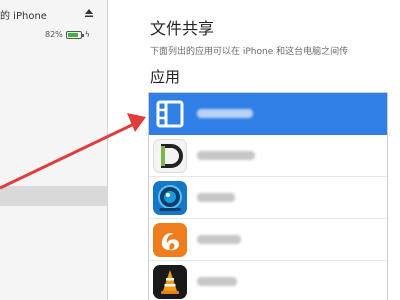  Describe the element at coordinates (170, 113) in the screenshot. I see `video-player-app-icon` at that location.